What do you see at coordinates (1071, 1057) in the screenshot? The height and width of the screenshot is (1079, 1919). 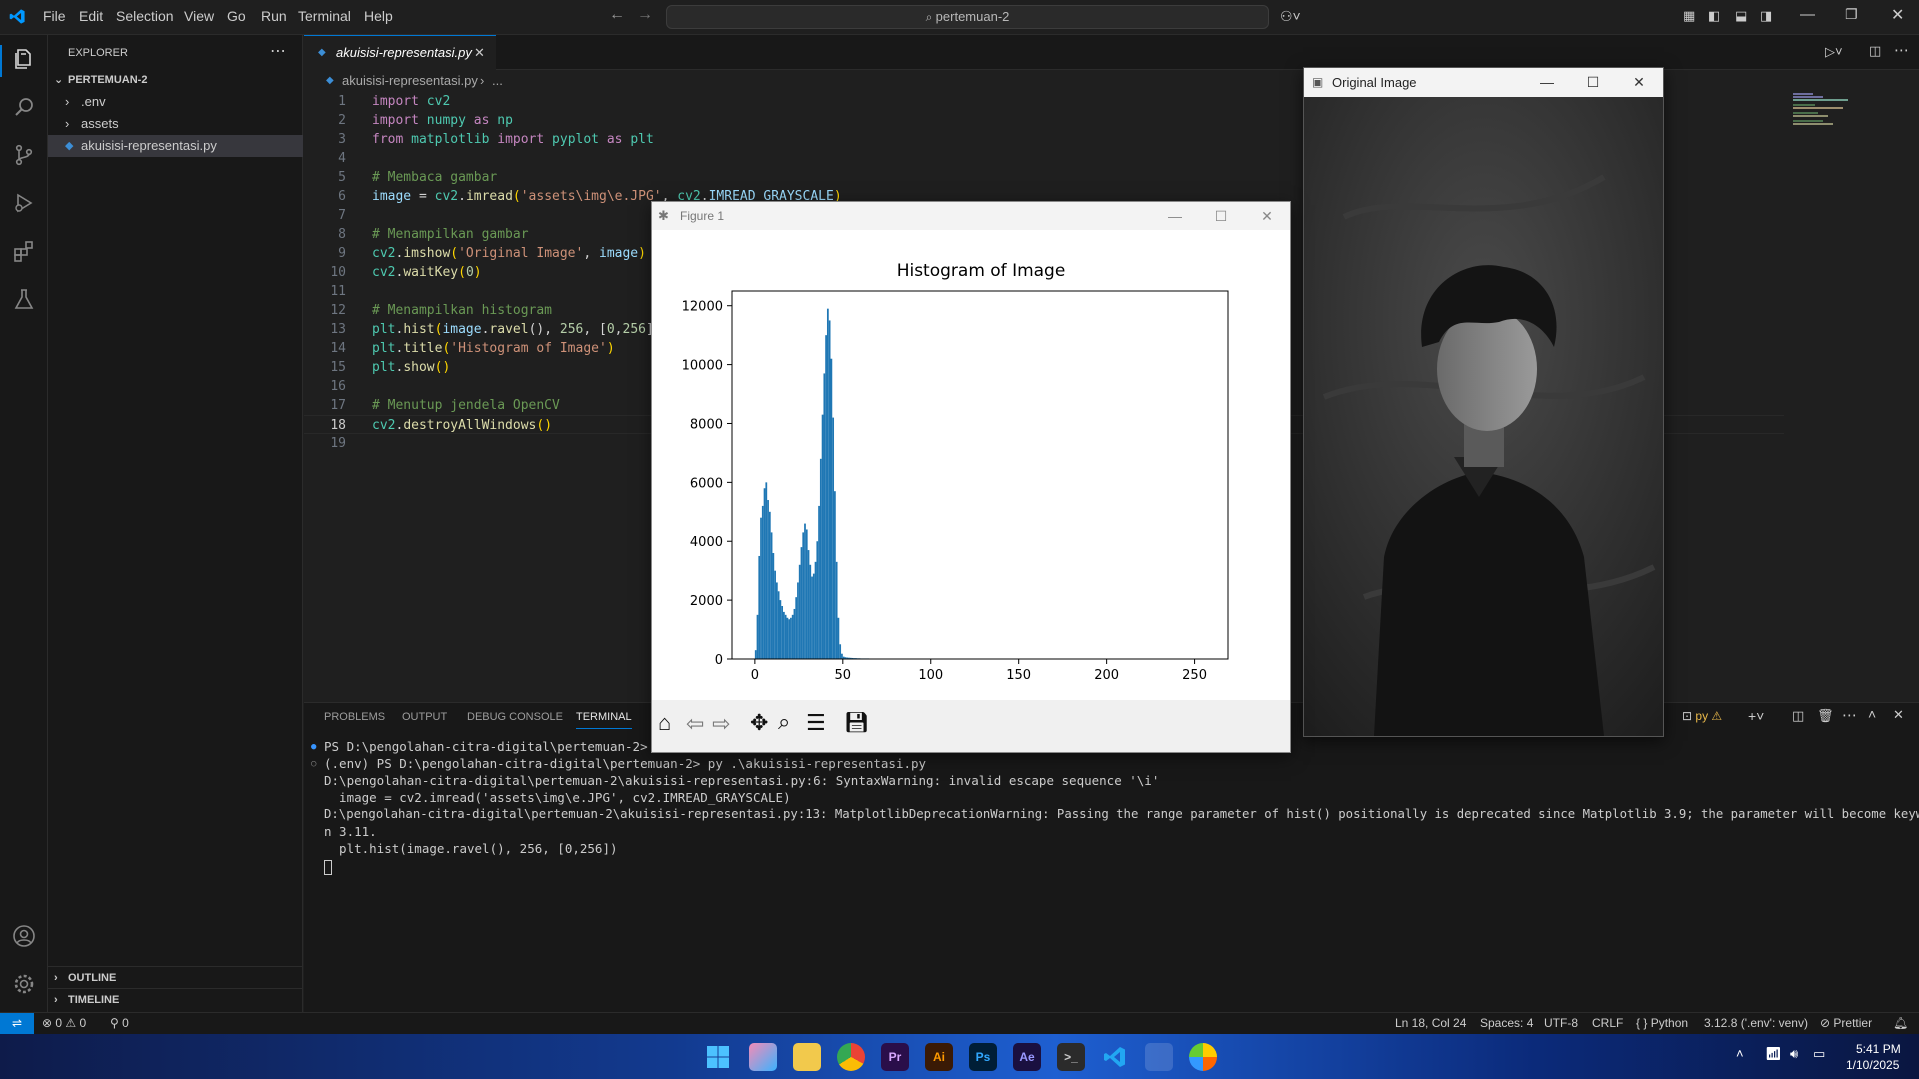 I see `terminal-app-icon: >_` at bounding box center [1071, 1057].